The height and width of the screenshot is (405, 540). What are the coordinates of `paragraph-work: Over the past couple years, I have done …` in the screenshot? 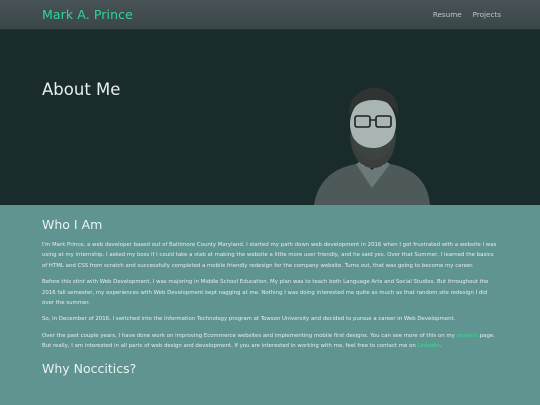 It's located at (270, 341).